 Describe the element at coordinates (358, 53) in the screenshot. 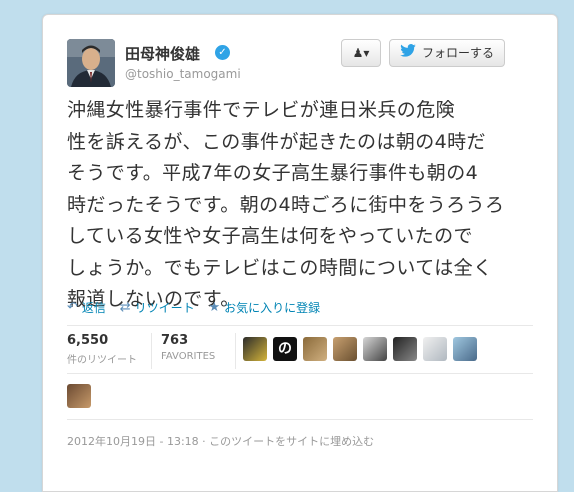

I see `user-icon: ♟` at that location.